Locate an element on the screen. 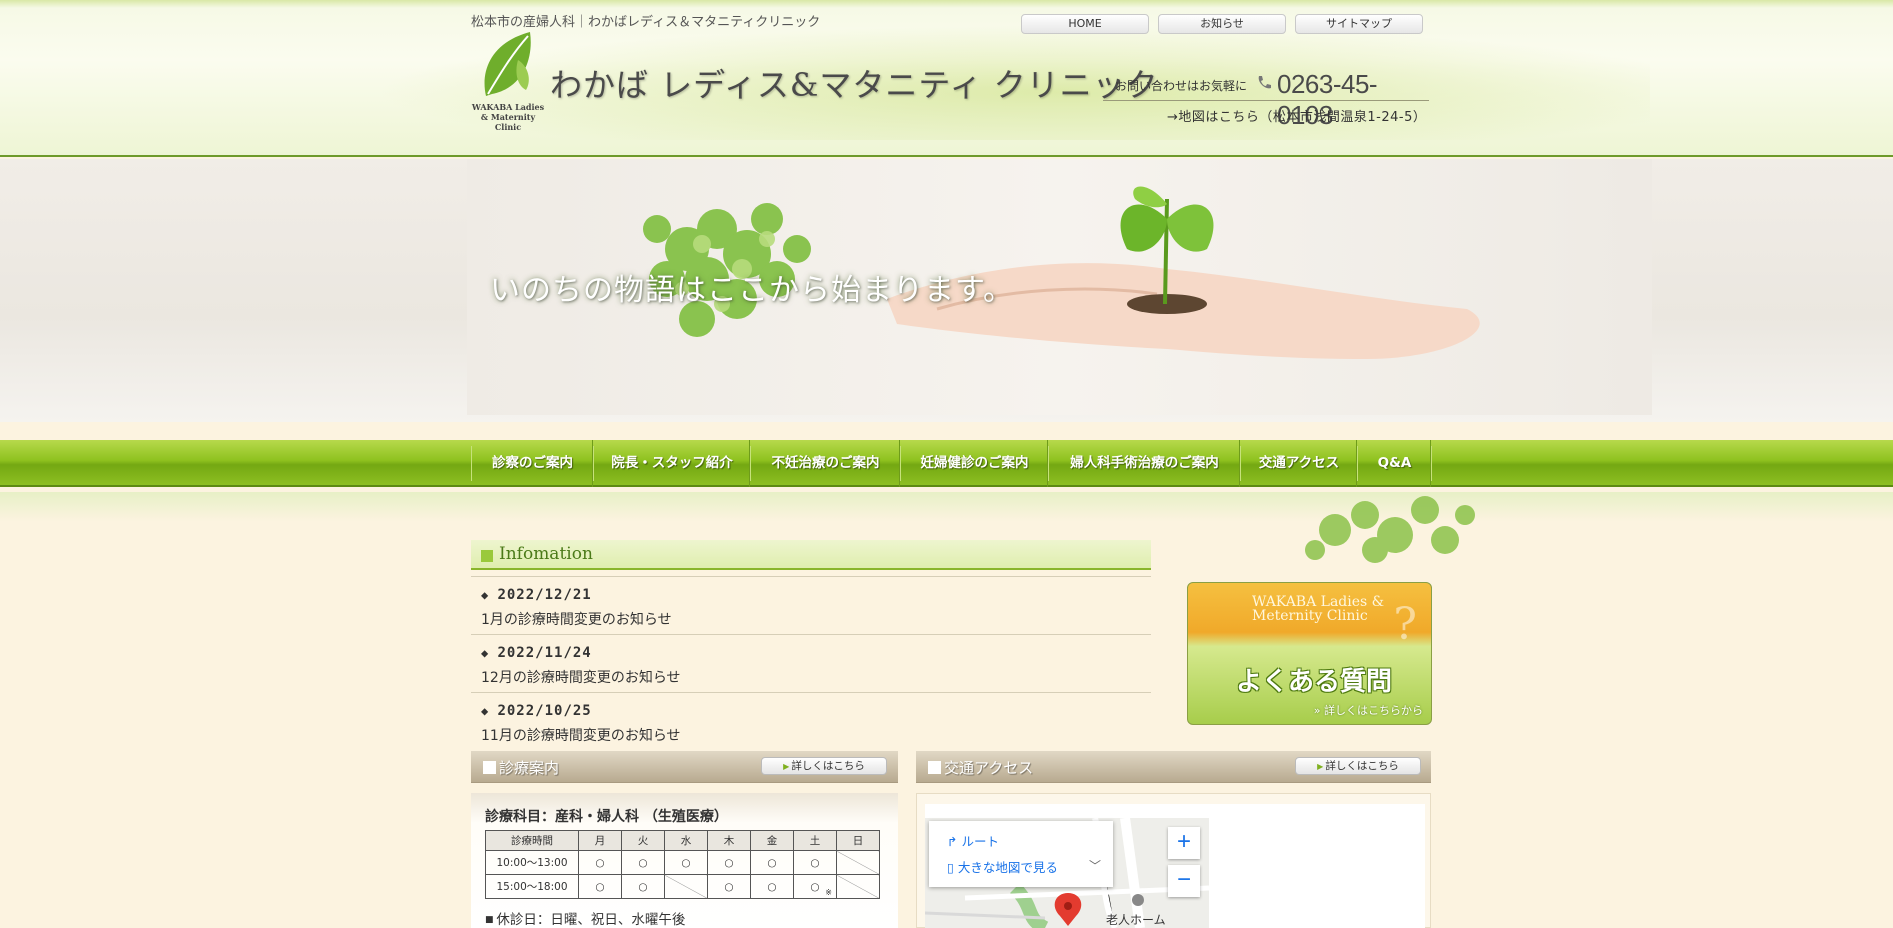 The width and height of the screenshot is (1893, 928). news-date: 2022/10/25 is located at coordinates (536, 711).